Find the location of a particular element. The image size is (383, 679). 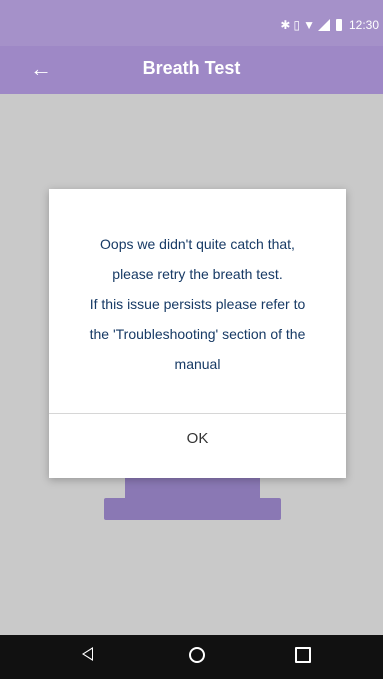

status-icons: ✱ ▯ ▼ 12:30 is located at coordinates (329, 25).